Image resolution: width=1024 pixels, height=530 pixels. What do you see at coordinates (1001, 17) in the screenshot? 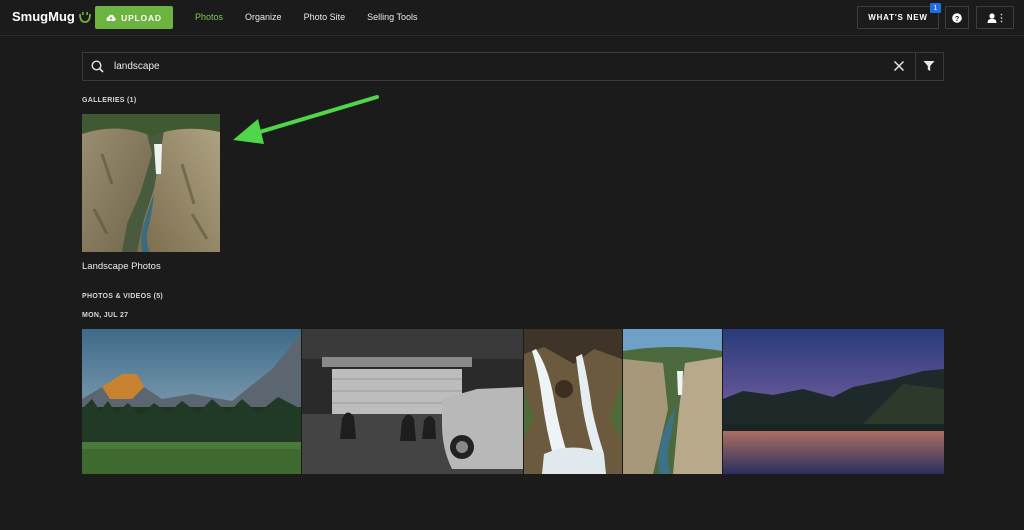
I see `more-vertical-icon` at bounding box center [1001, 17].